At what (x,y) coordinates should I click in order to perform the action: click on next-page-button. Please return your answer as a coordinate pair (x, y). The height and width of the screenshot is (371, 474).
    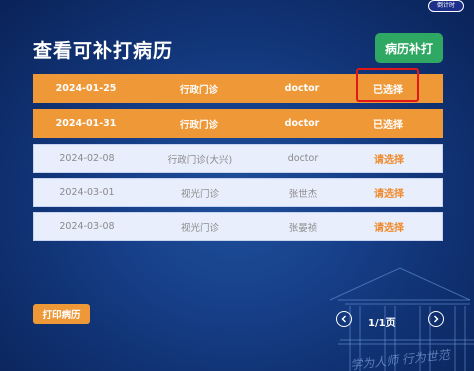
    Looking at the image, I should click on (436, 319).